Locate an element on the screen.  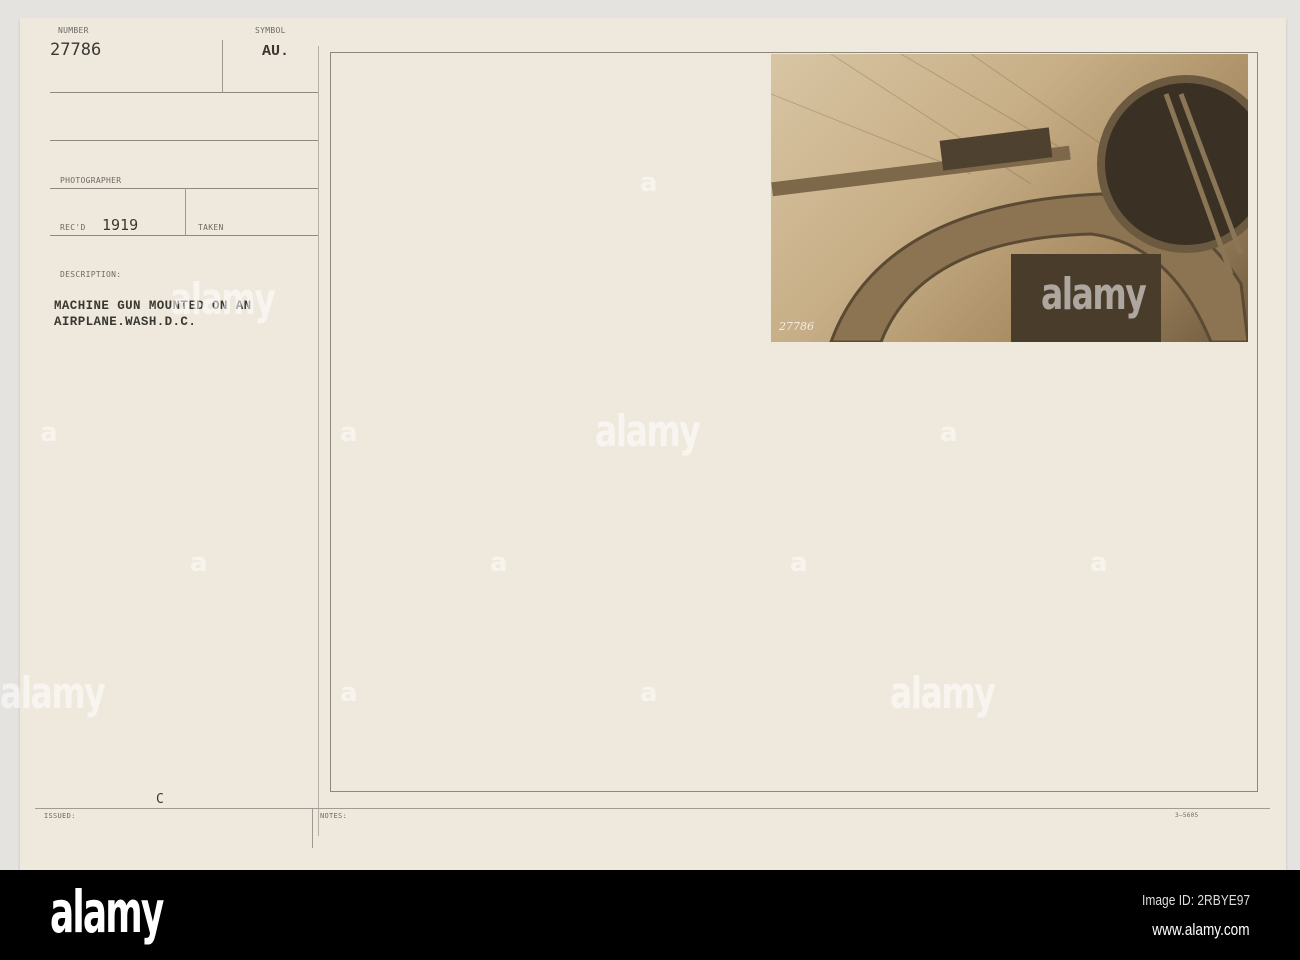
photo-number: 27786 is located at coordinates (796, 326).